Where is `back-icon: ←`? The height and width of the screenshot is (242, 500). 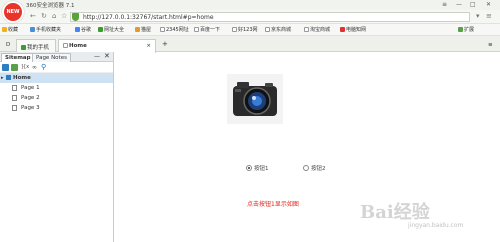 back-icon: ← is located at coordinates (33, 16).